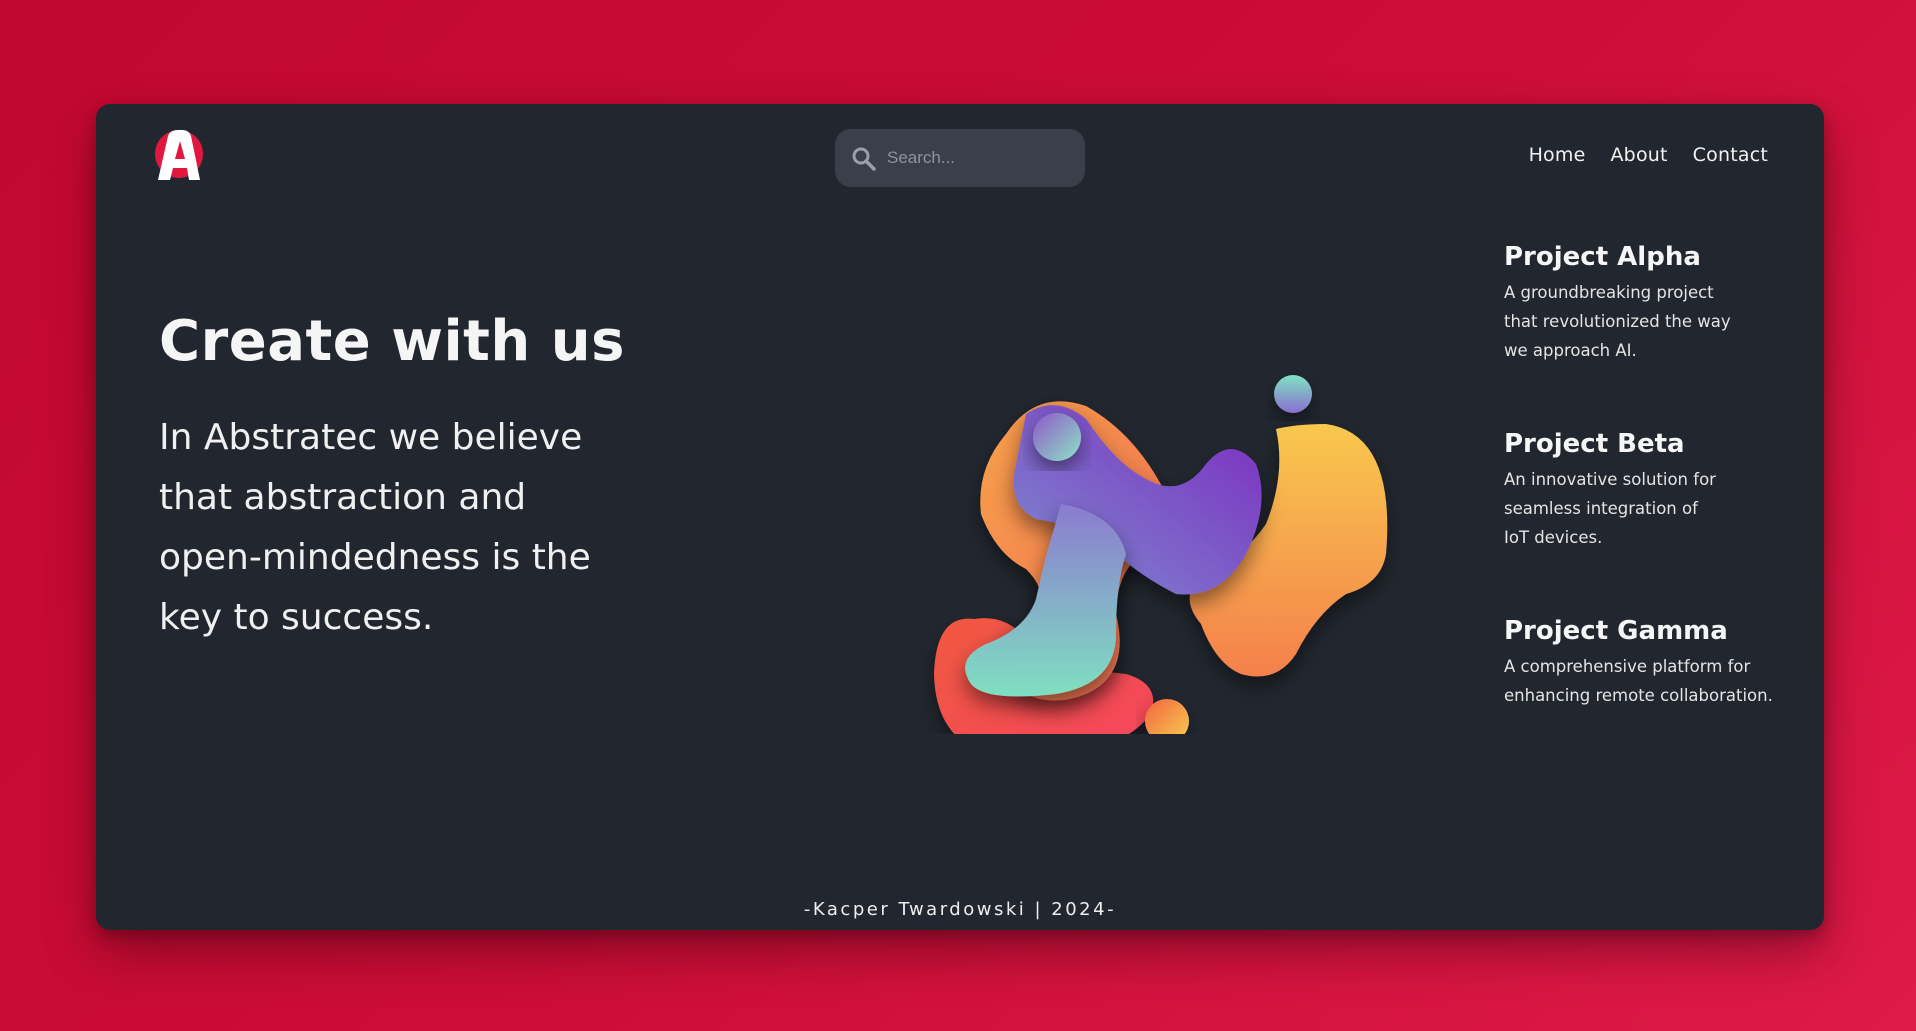  I want to click on mint-ball, so click(1293, 394).